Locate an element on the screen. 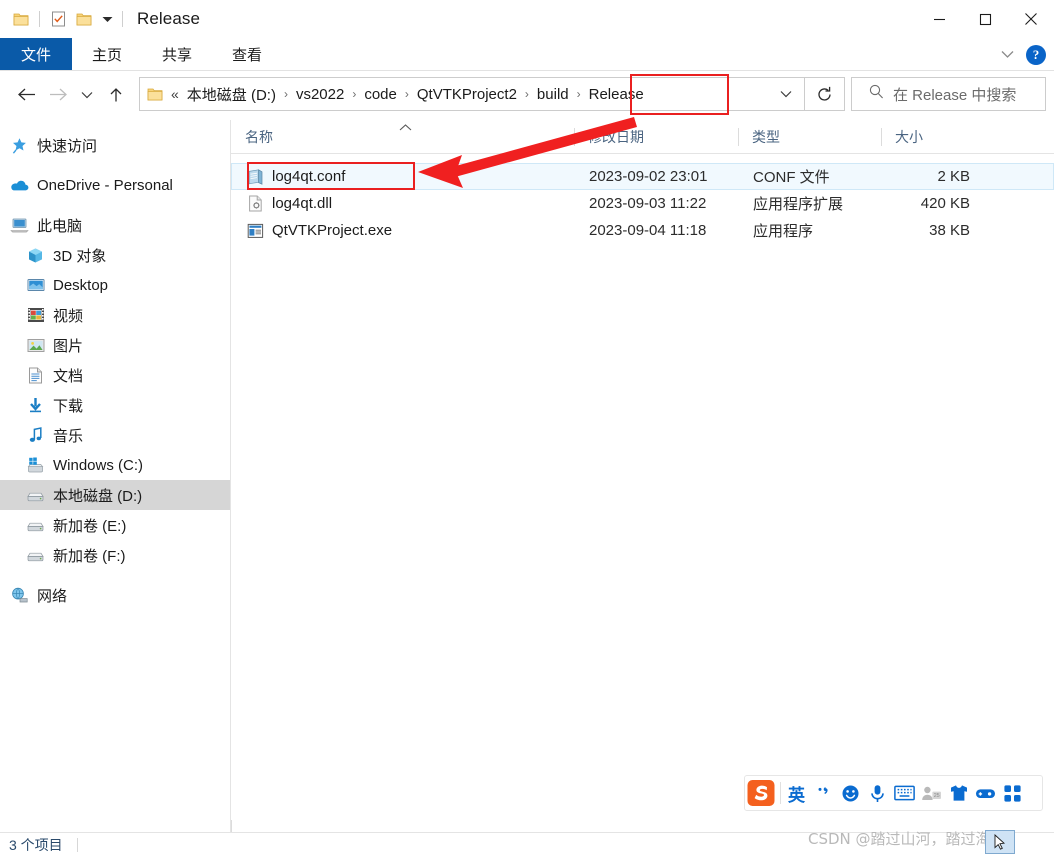 The width and height of the screenshot is (1054, 857). sidebar-item-music: 音乐 is located at coordinates (115, 435).